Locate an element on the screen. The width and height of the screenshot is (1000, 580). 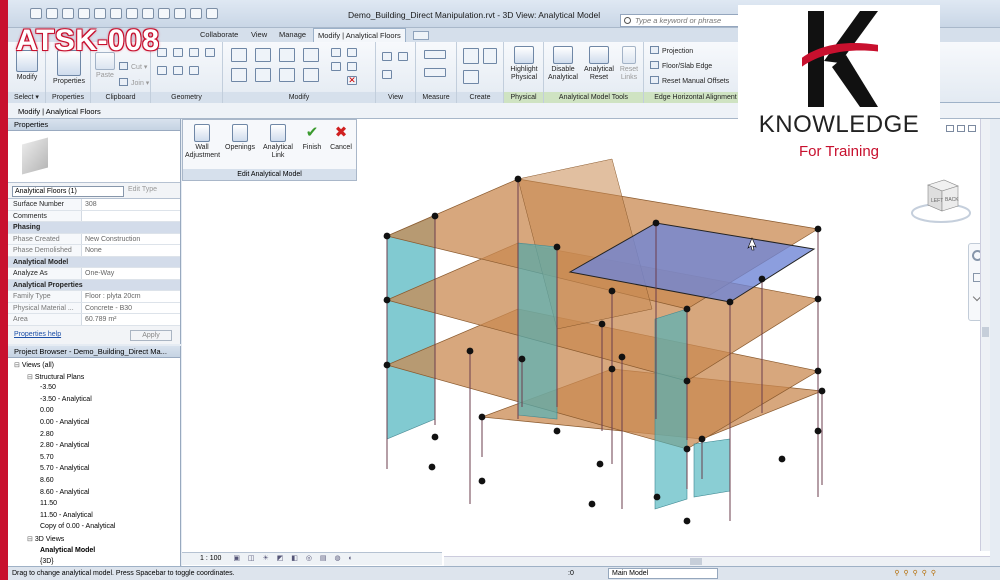
split-face-icon is located at coordinates (210, 52).